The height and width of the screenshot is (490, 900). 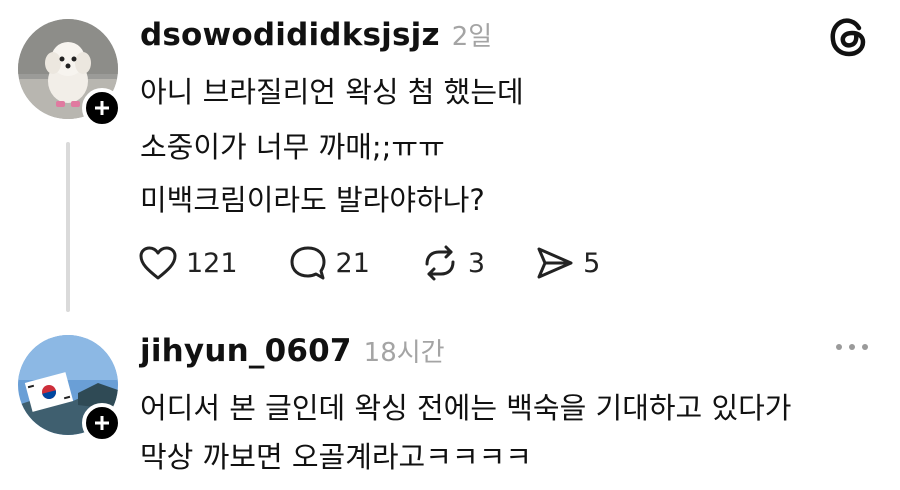 I want to click on repost-count: 3, so click(x=476, y=263).